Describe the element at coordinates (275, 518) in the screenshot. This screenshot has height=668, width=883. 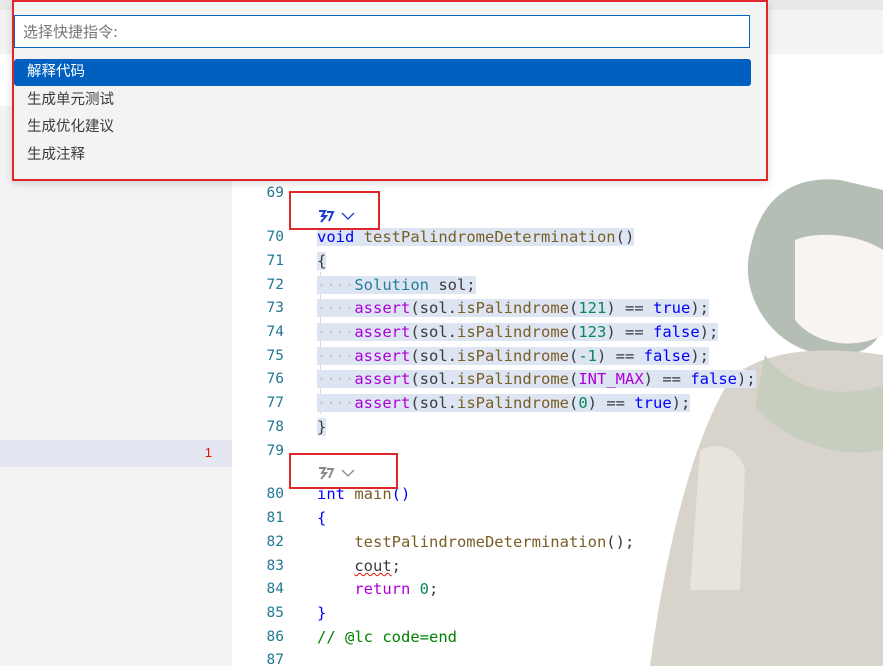
I see `line-number: 81` at that location.